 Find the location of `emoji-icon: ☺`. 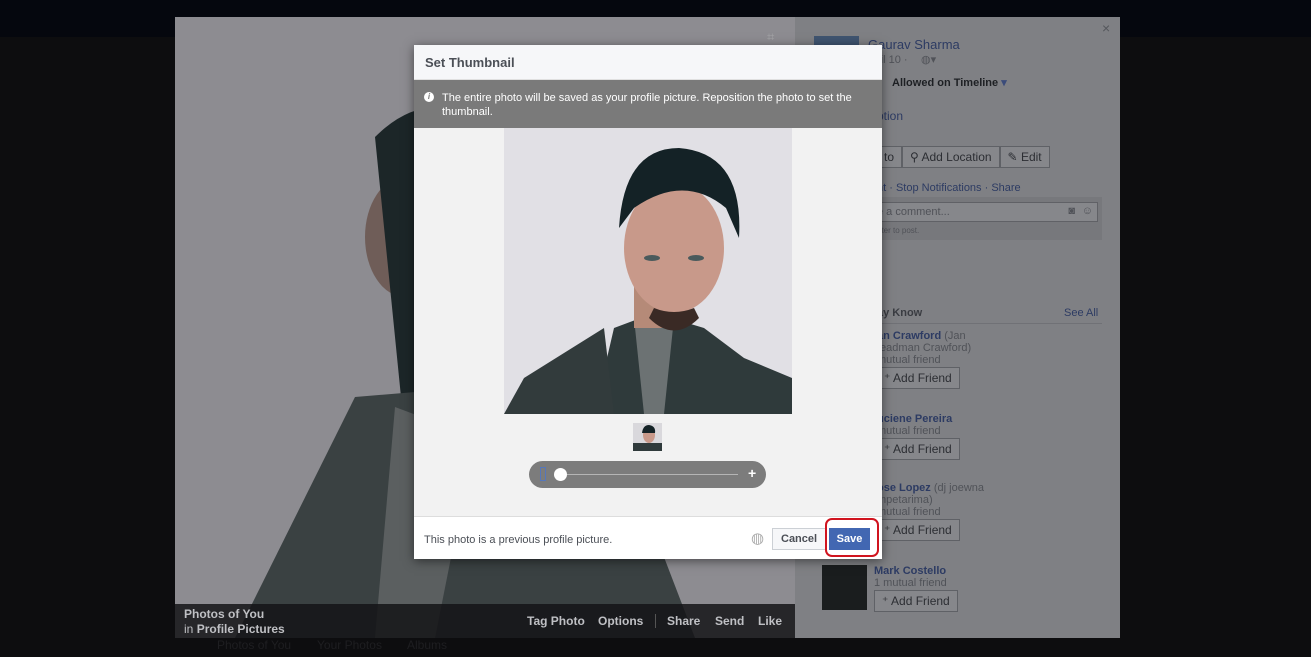

emoji-icon: ☺ is located at coordinates (1087, 211).